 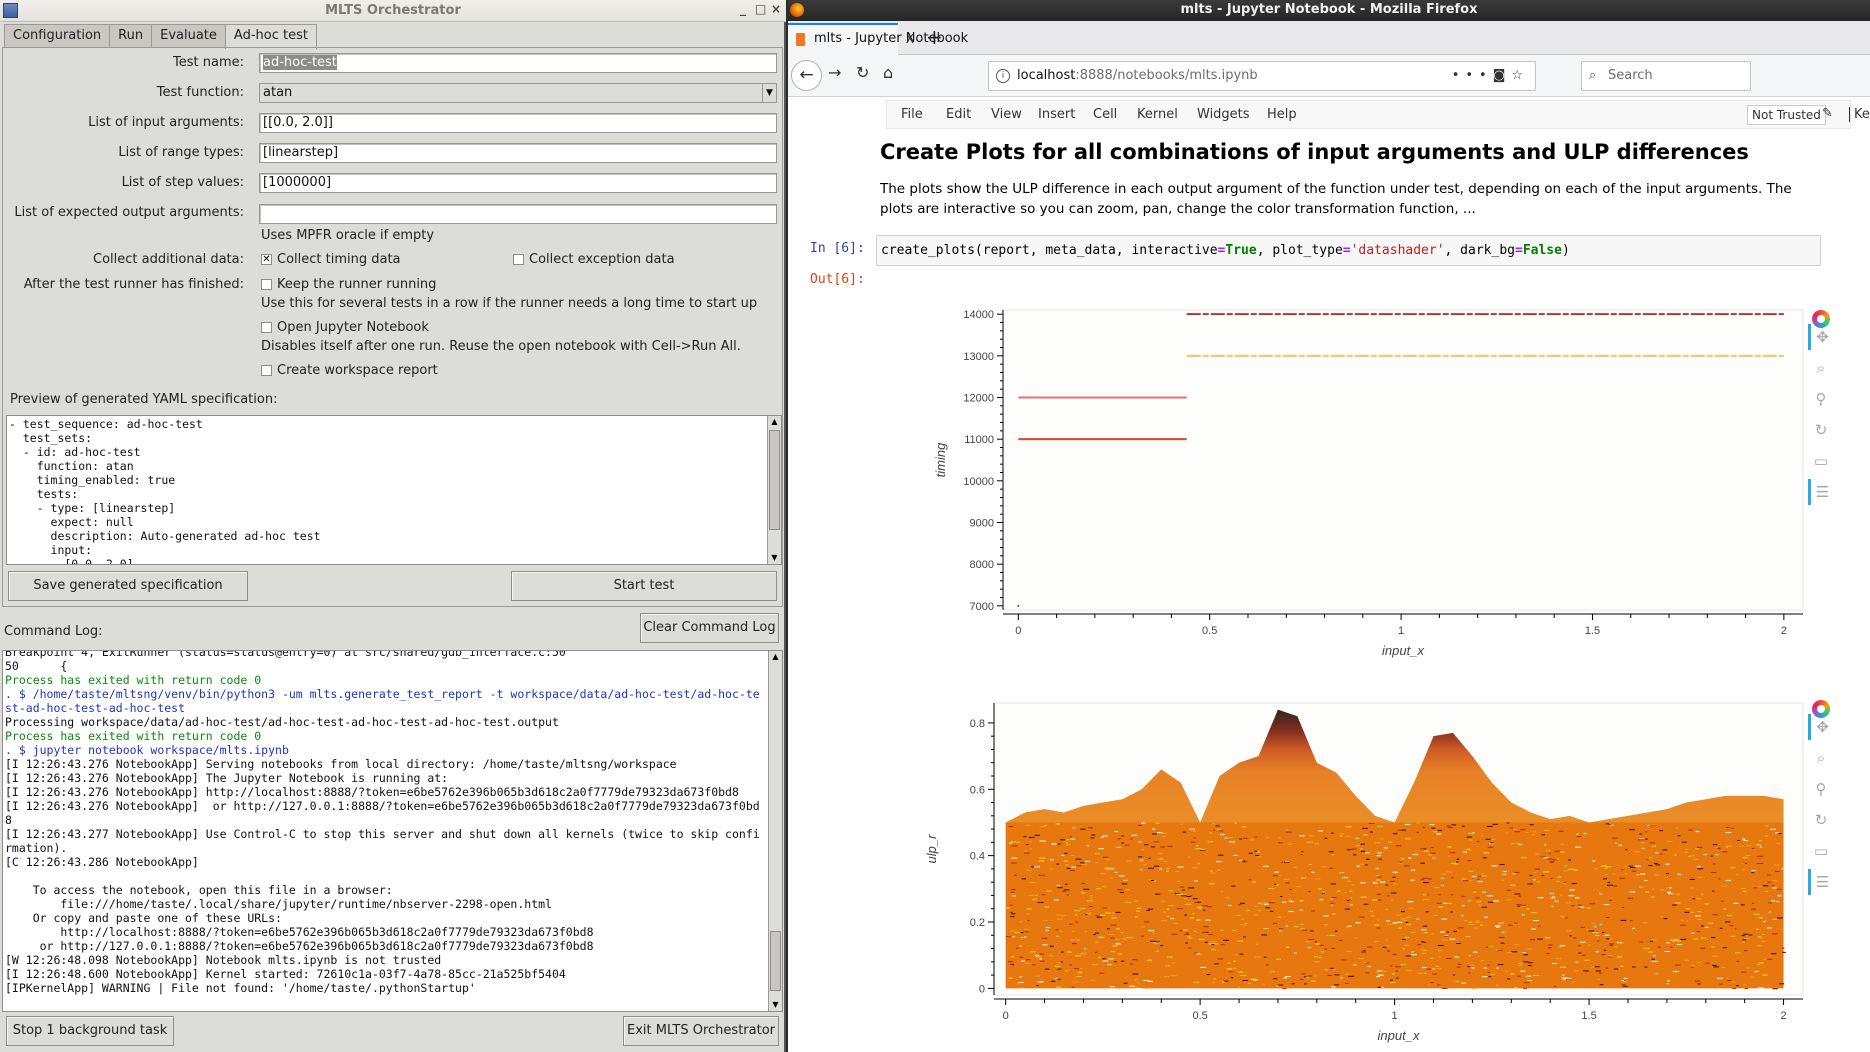 What do you see at coordinates (743, 9) in the screenshot?
I see `minimize-icon: _` at bounding box center [743, 9].